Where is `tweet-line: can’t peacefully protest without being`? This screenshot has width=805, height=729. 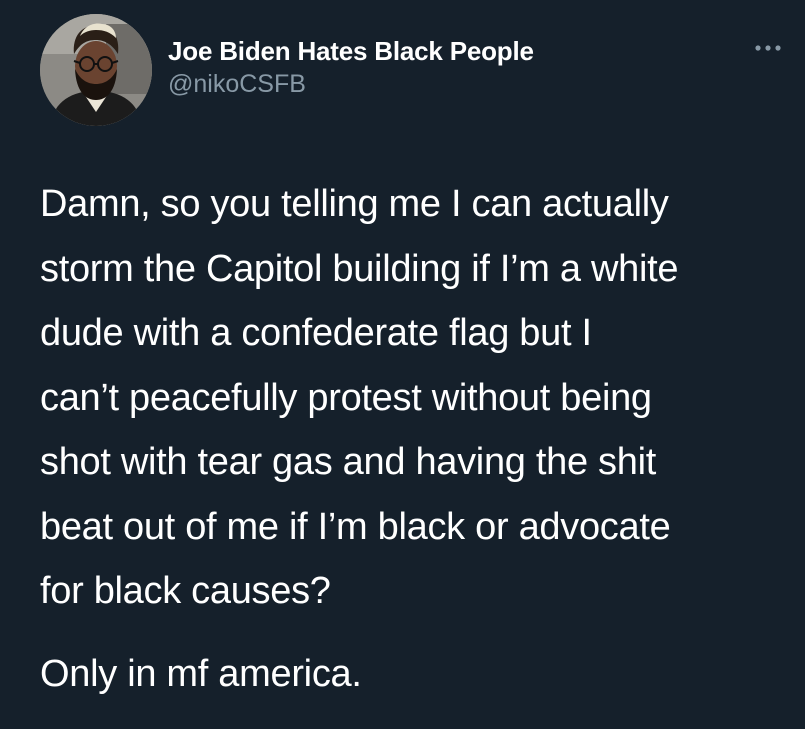
tweet-line: can’t peacefully protest without being is located at coordinates (346, 397).